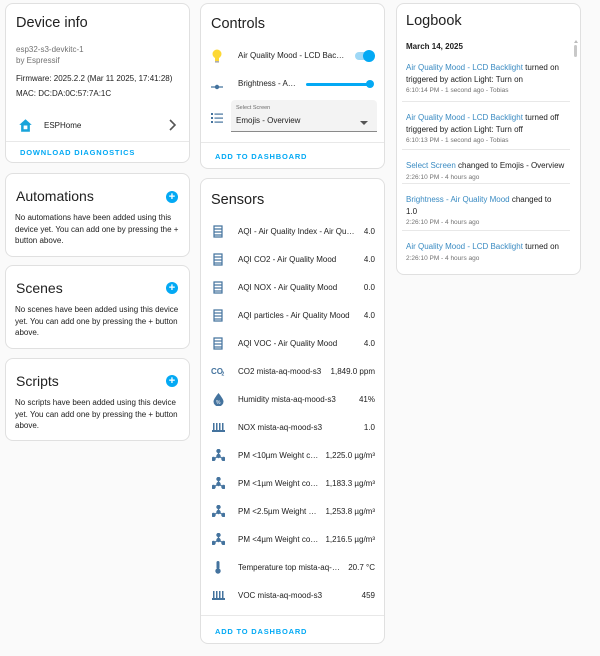 The width and height of the screenshot is (600, 656). What do you see at coordinates (366, 399) in the screenshot?
I see `sensor-value: 41%` at bounding box center [366, 399].